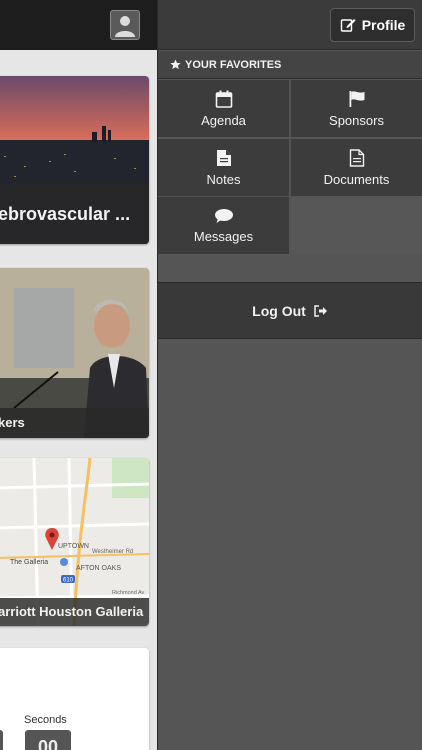 This screenshot has height=750, width=422. What do you see at coordinates (223, 120) in the screenshot?
I see `tile-label: Agenda` at bounding box center [223, 120].